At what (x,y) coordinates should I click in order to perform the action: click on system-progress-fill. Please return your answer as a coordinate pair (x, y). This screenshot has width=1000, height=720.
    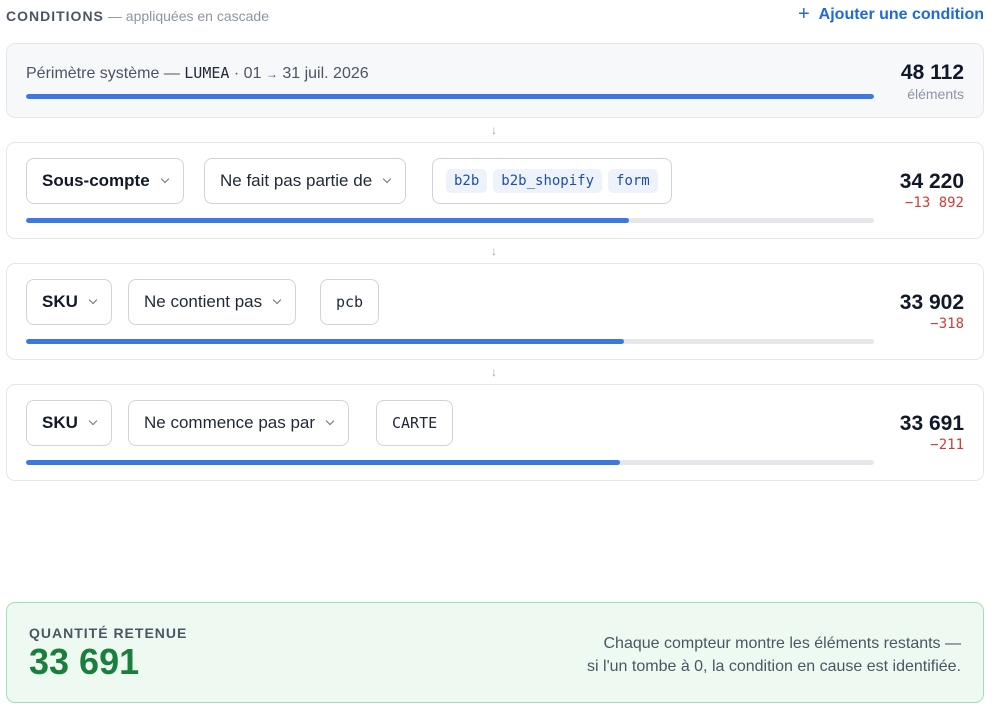
    Looking at the image, I should click on (450, 96).